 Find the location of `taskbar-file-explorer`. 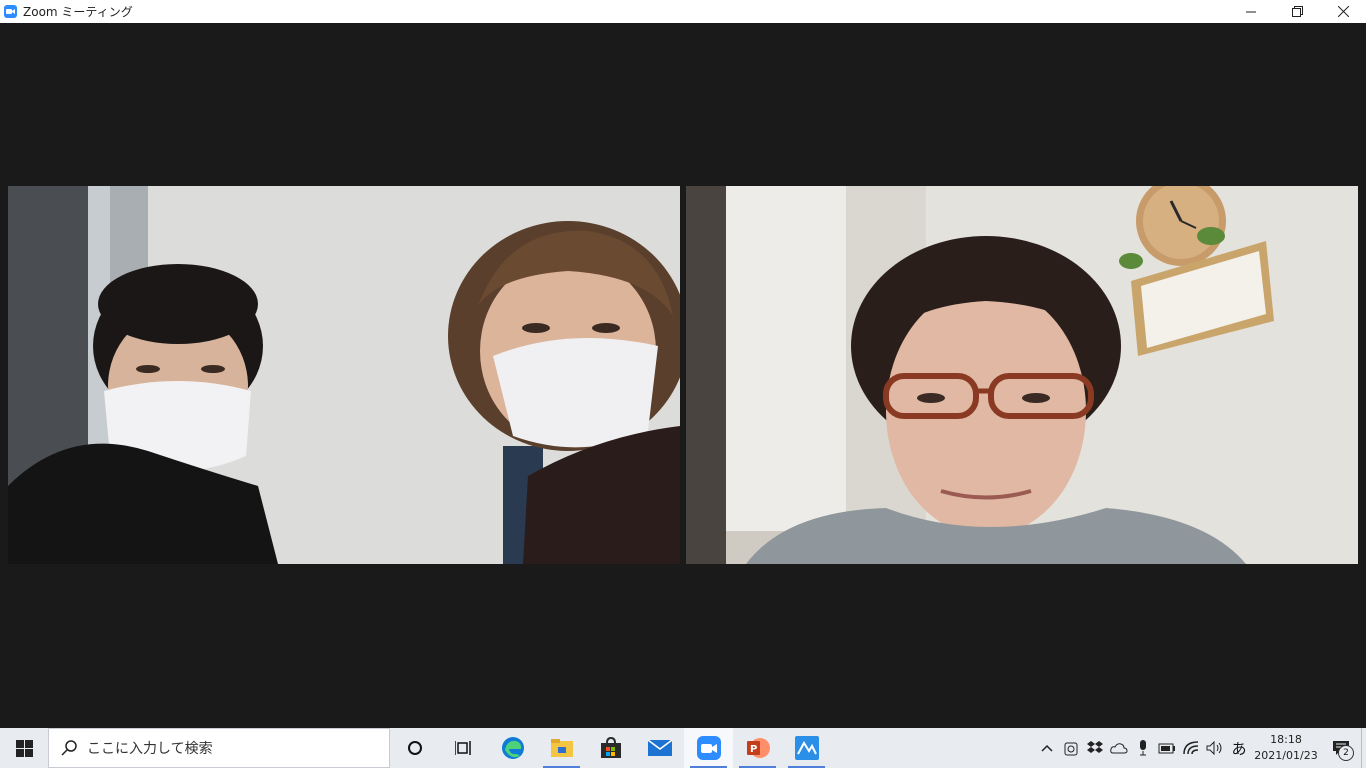

taskbar-file-explorer is located at coordinates (561, 748).